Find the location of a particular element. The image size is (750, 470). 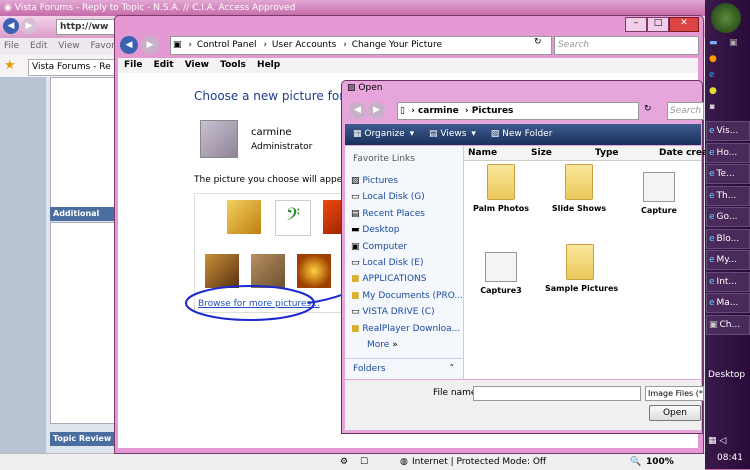

column-size: Size is located at coordinates (541, 153).